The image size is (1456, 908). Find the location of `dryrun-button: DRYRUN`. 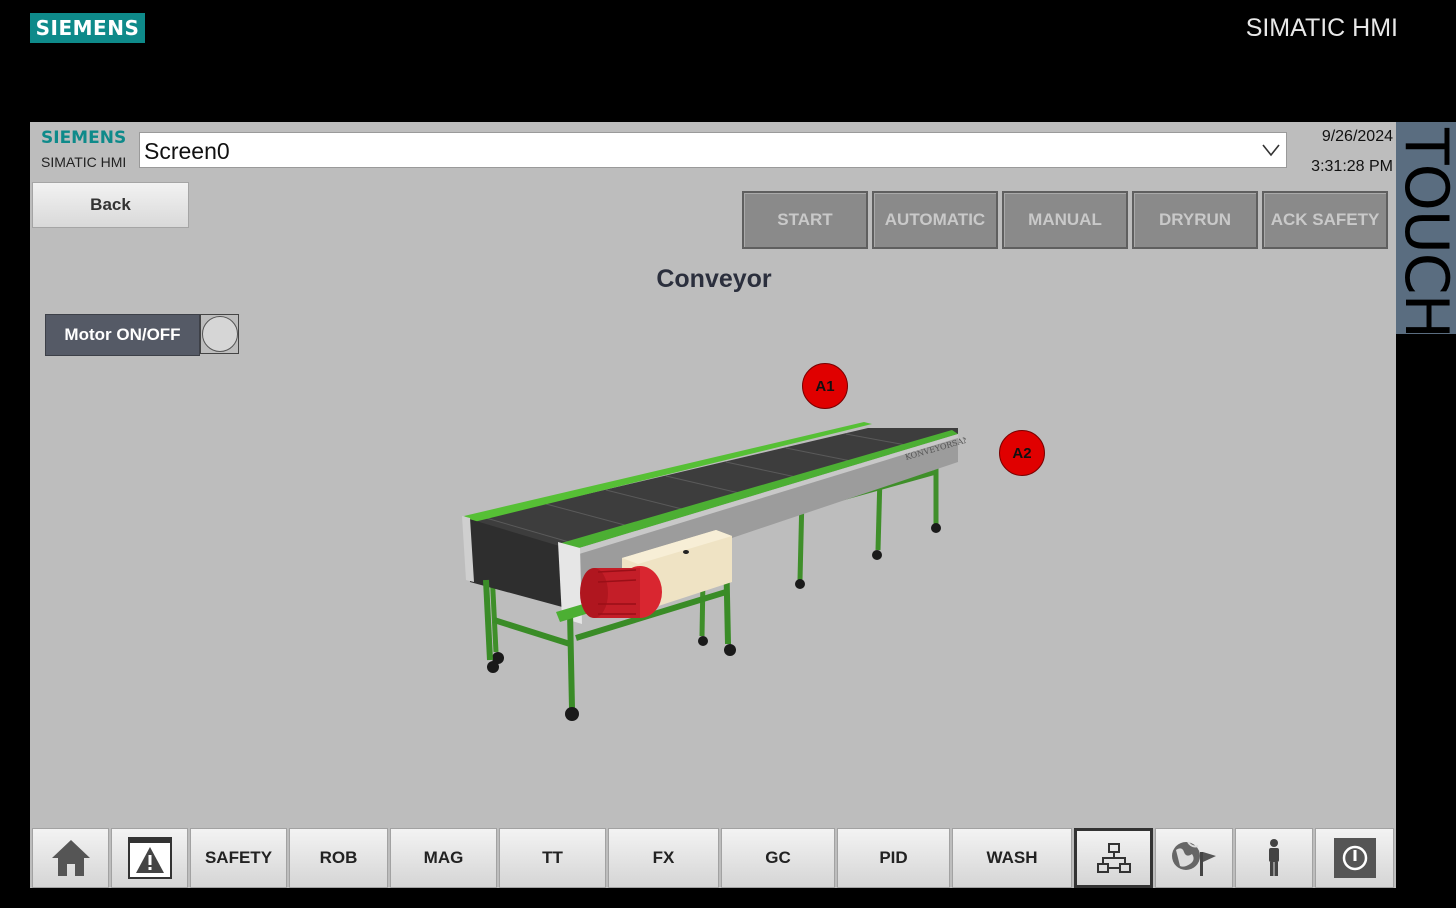

dryrun-button: DRYRUN is located at coordinates (1195, 220).